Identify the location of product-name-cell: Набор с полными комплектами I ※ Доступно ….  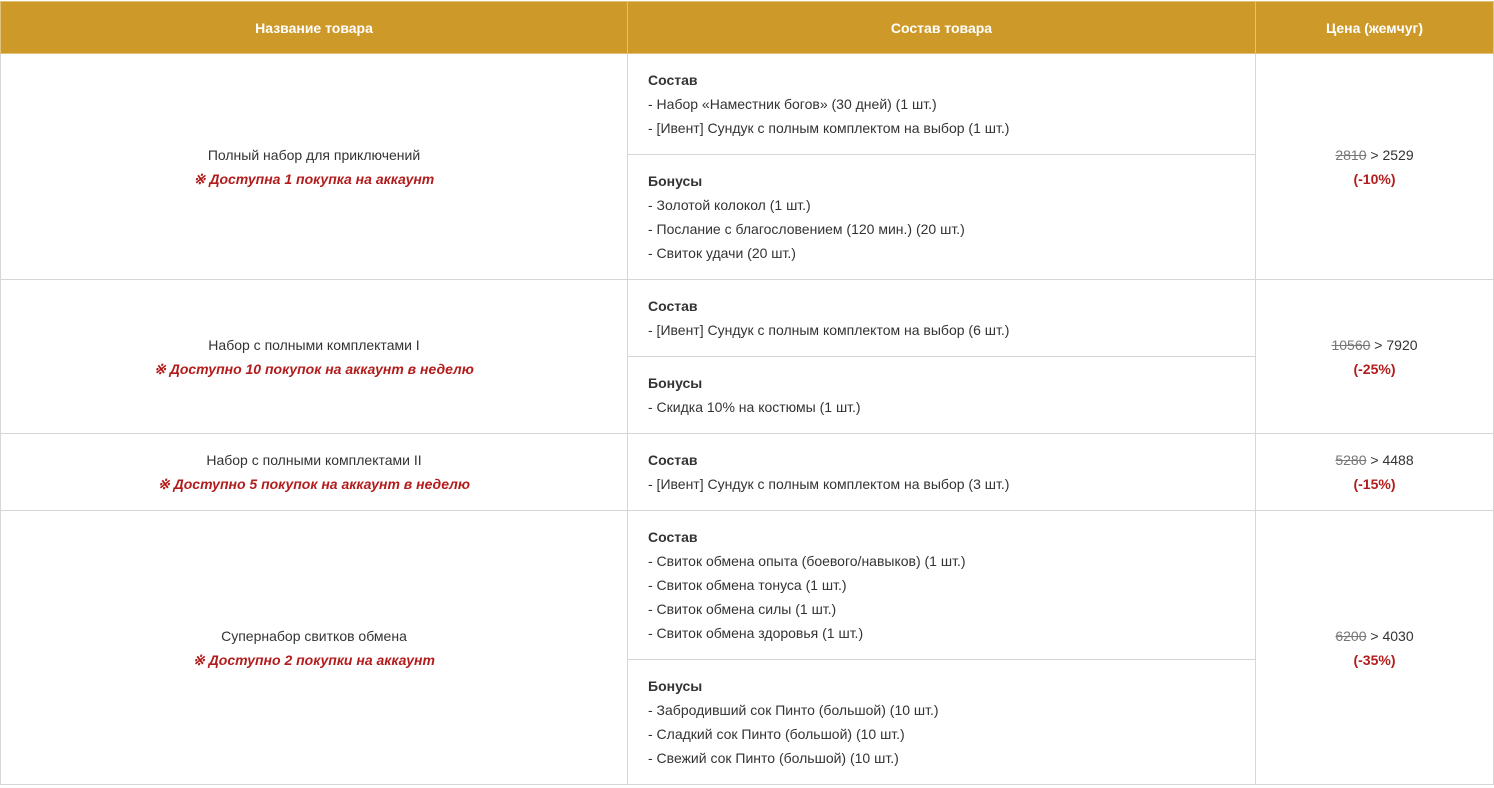
(314, 356).